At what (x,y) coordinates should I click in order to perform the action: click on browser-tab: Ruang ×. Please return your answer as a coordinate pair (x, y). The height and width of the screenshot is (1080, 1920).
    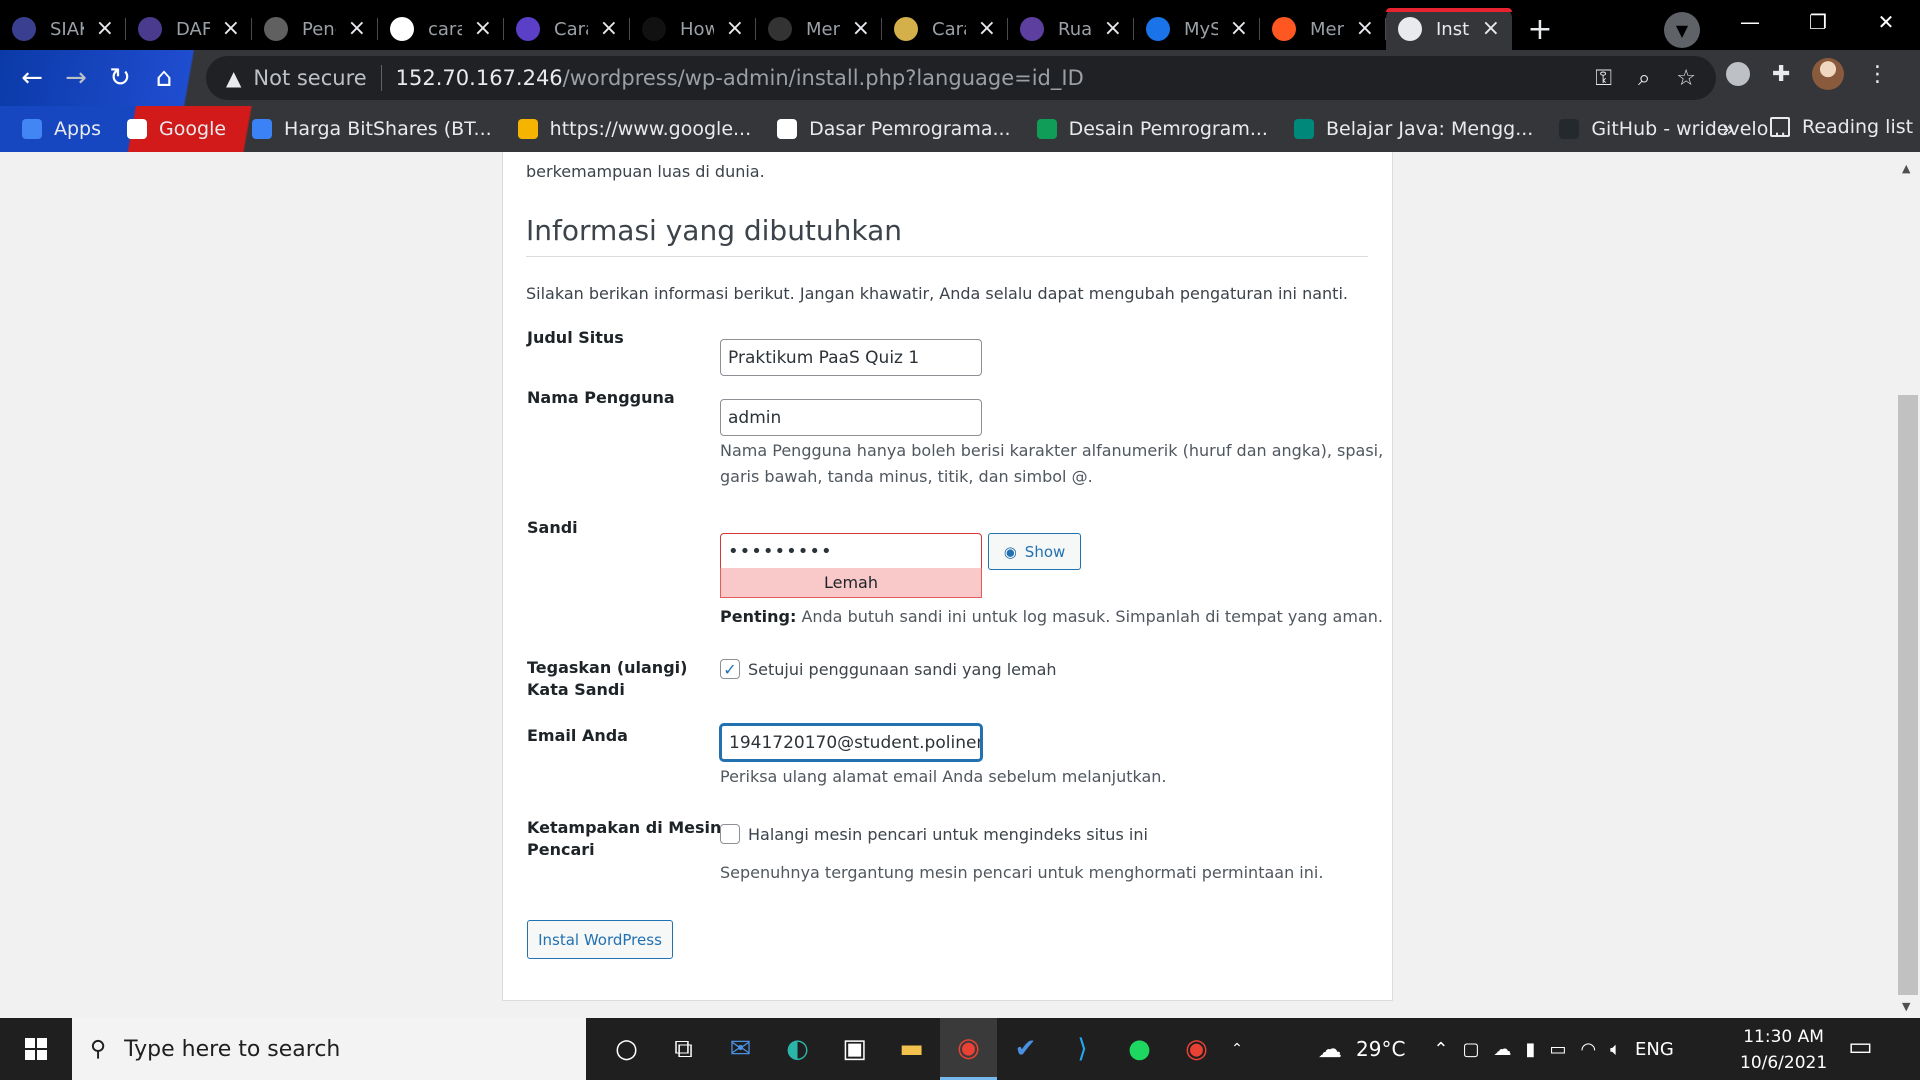
    Looking at the image, I should click on (1071, 29).